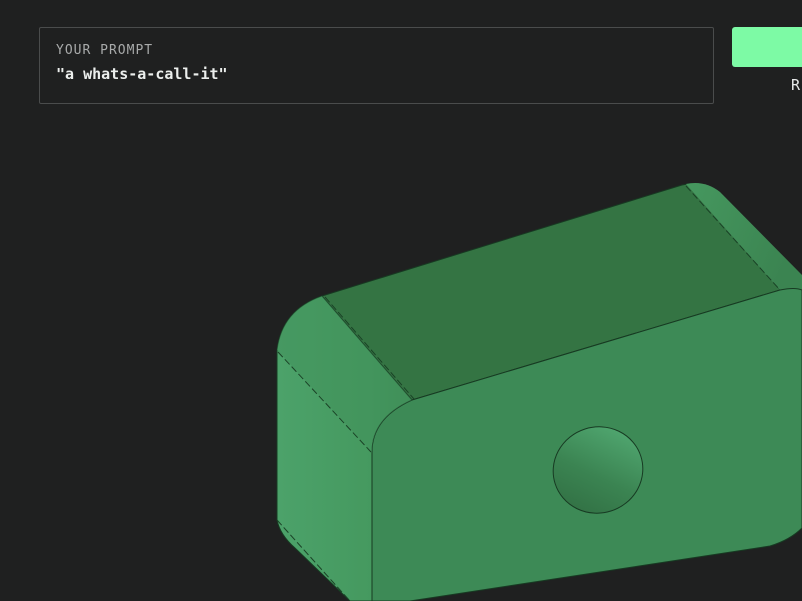 The width and height of the screenshot is (802, 601). I want to click on action-caption: R, so click(796, 85).